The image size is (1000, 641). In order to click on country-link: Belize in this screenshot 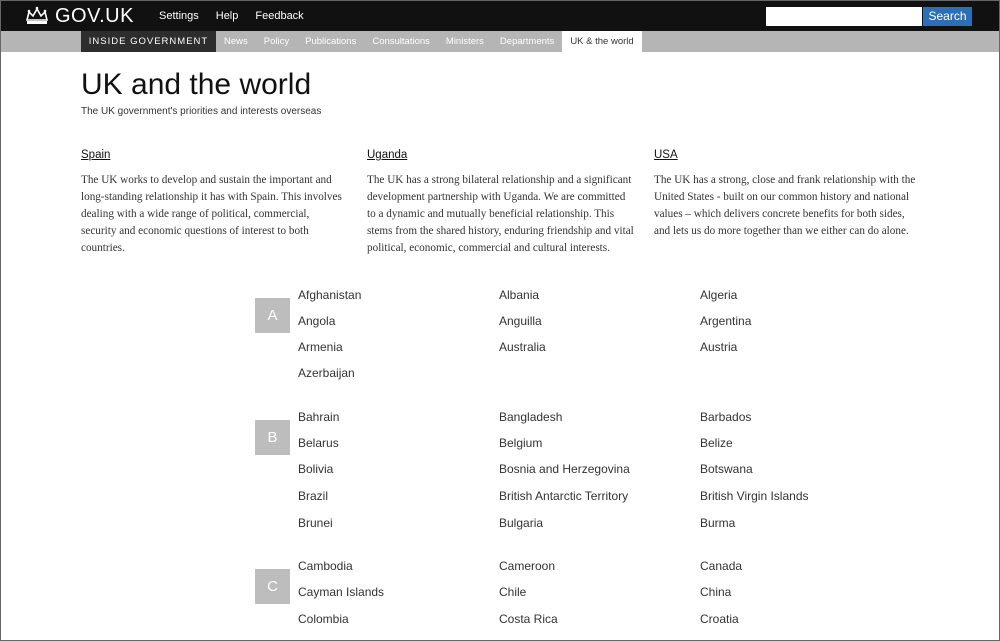, I will do `click(716, 443)`.